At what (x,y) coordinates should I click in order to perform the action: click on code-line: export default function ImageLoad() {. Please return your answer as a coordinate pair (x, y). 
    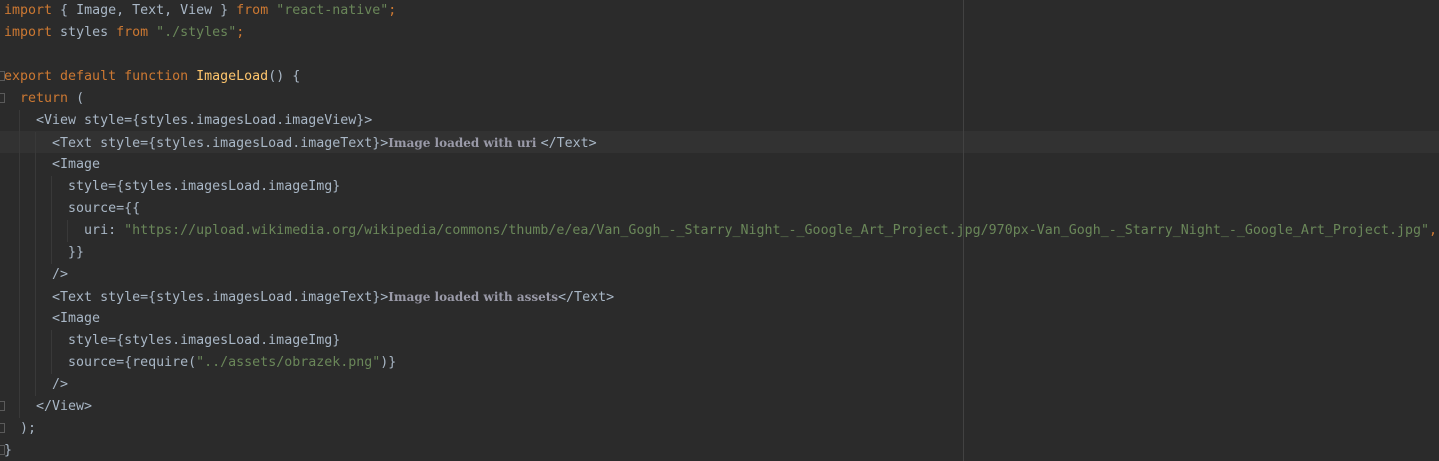
    Looking at the image, I should click on (719, 77).